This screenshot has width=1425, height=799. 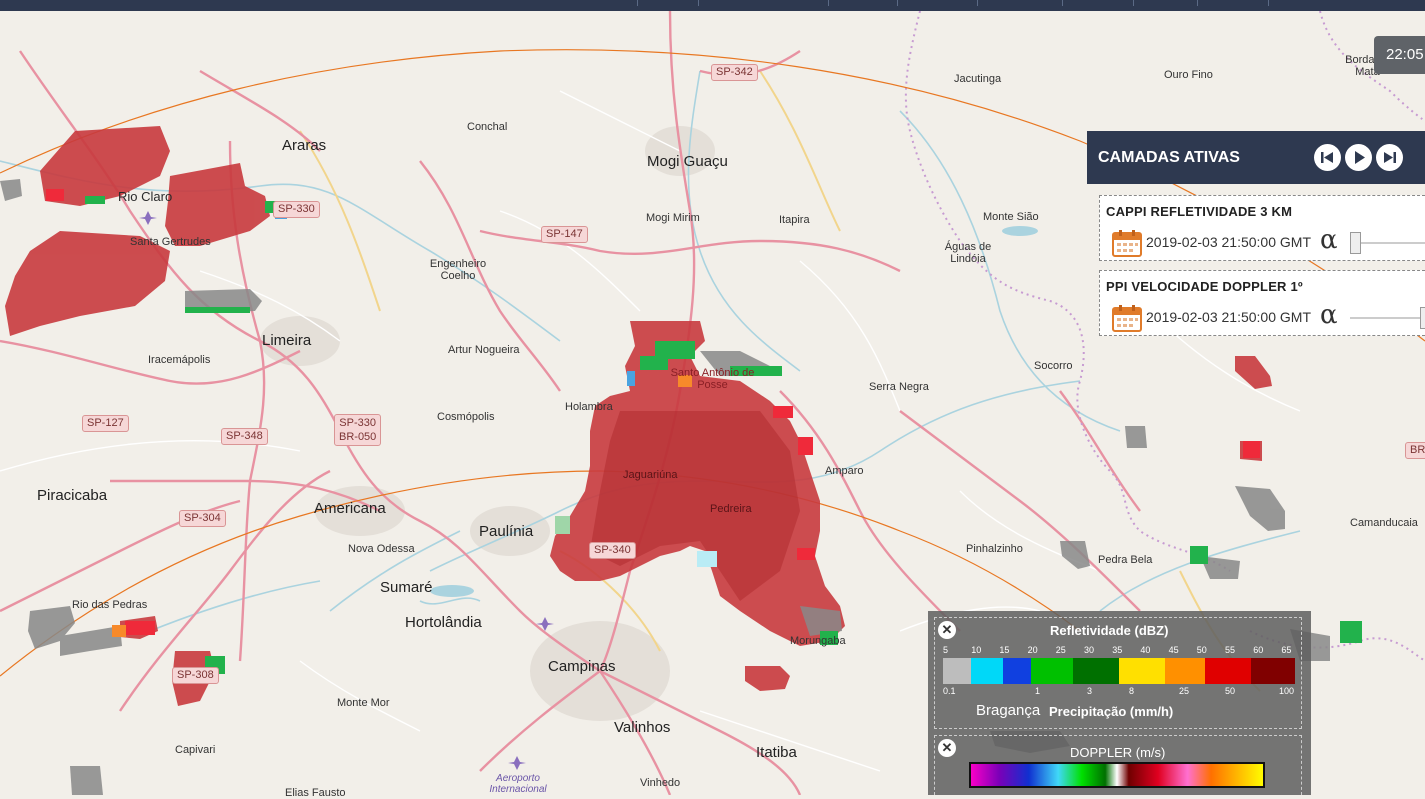 What do you see at coordinates (1188, 75) in the screenshot?
I see `place-label: Ouro Fino` at bounding box center [1188, 75].